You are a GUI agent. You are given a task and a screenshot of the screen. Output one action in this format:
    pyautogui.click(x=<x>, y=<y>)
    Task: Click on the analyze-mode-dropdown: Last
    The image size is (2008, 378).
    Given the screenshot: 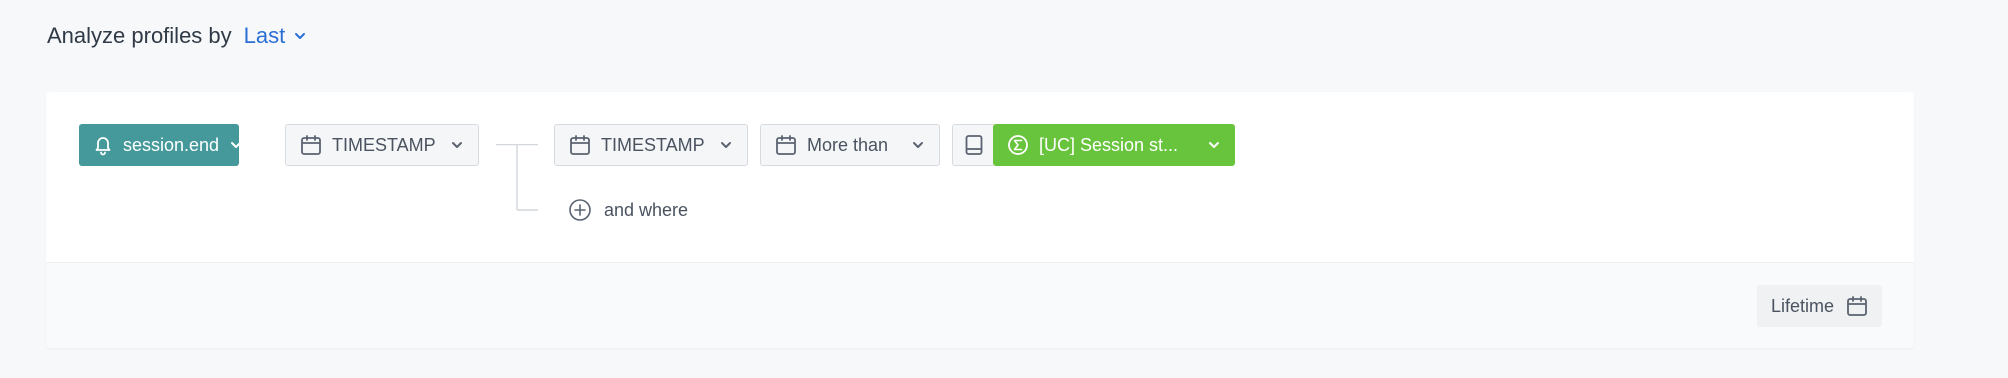 What is the action you would take?
    pyautogui.click(x=276, y=36)
    